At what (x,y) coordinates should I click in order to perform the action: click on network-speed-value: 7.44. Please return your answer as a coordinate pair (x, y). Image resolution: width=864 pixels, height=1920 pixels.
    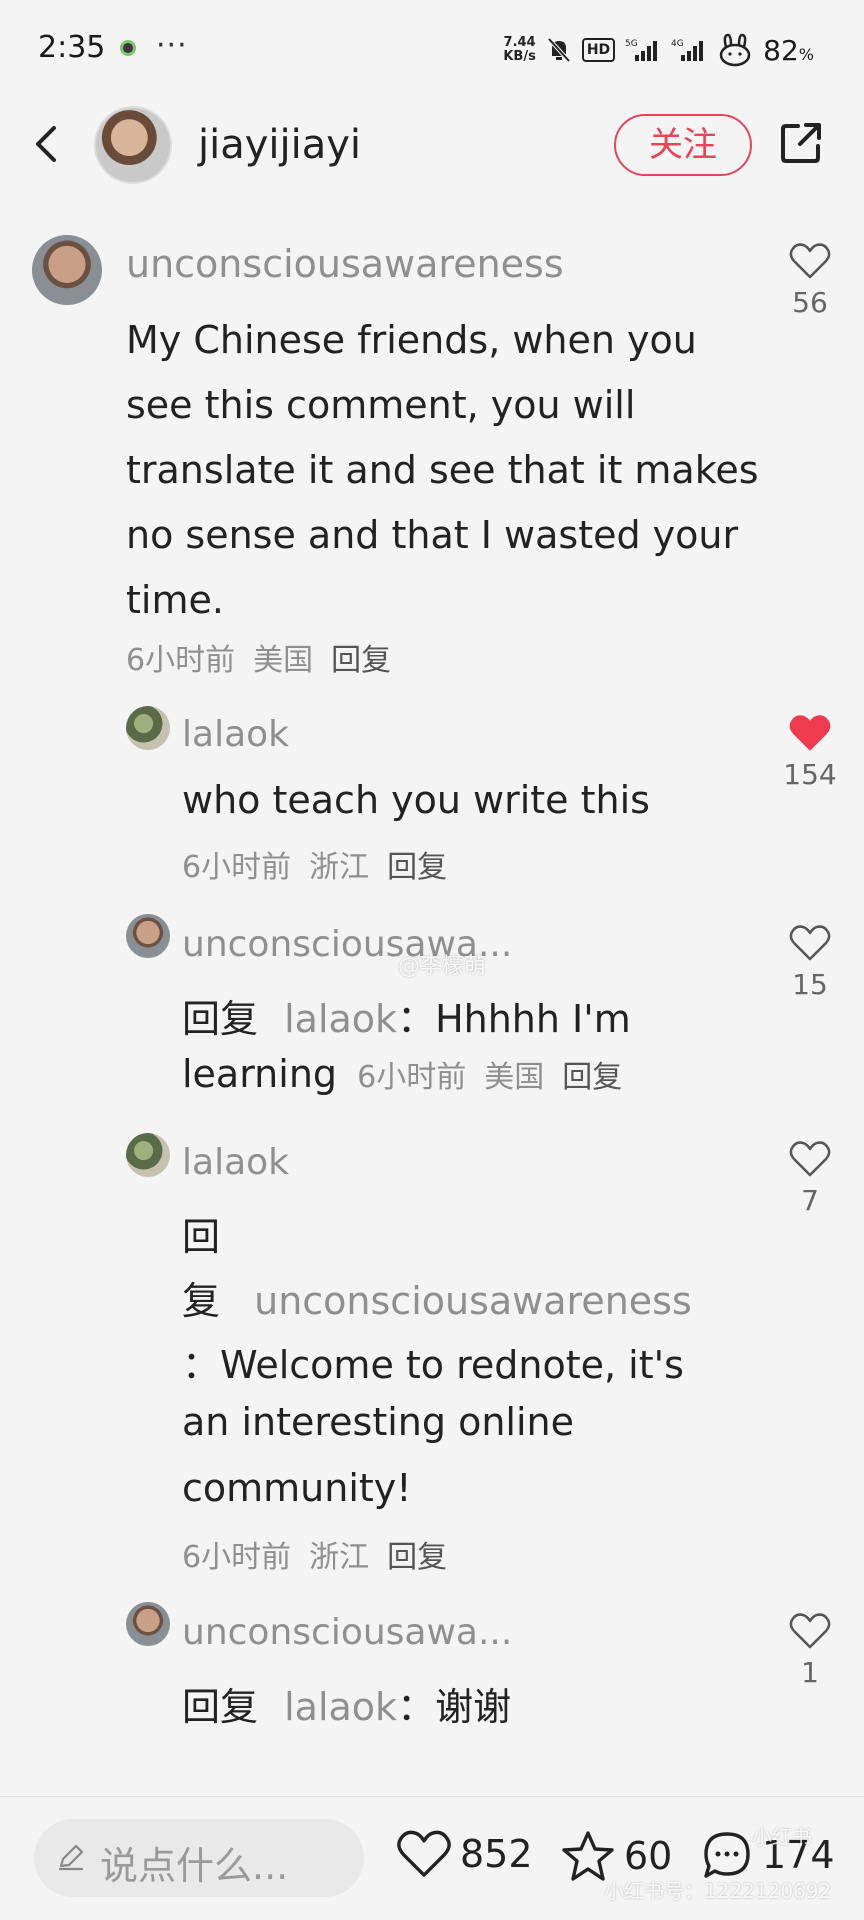
    Looking at the image, I should click on (519, 42).